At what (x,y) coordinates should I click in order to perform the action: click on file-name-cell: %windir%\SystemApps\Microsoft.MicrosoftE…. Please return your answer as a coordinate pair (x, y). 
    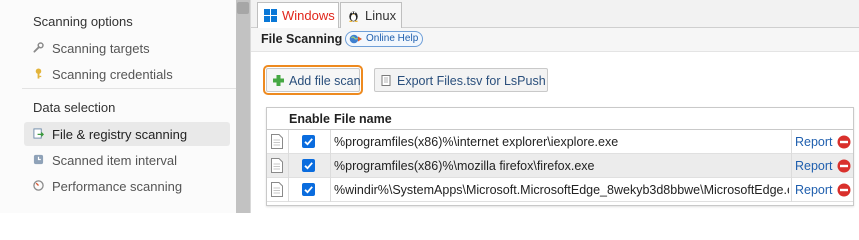
    Looking at the image, I should click on (561, 190).